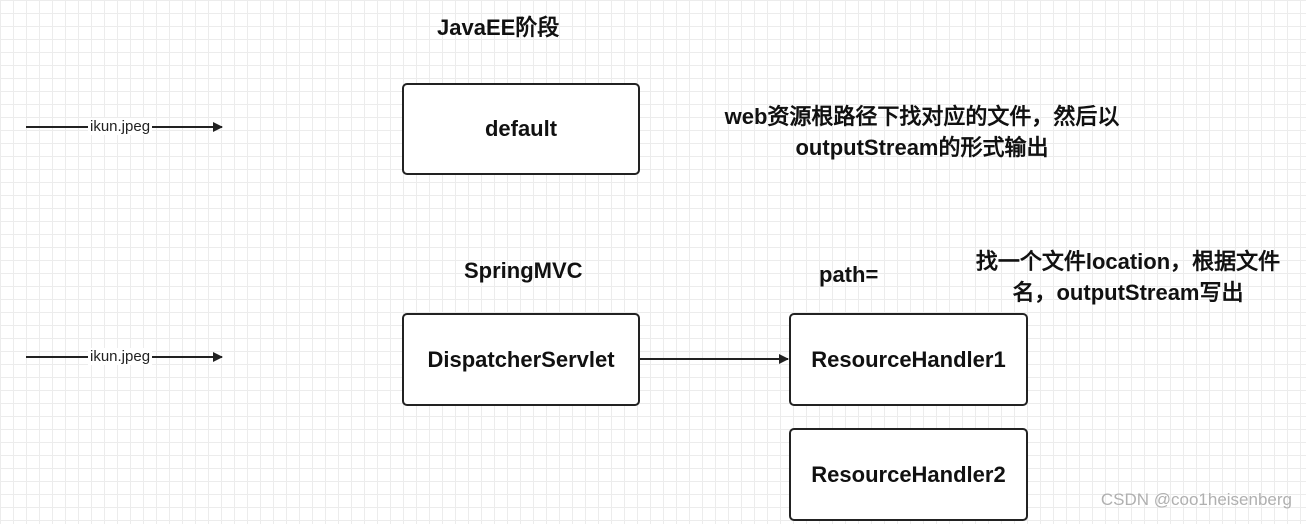  Describe the element at coordinates (521, 129) in the screenshot. I see `default-servlet-box: default` at that location.